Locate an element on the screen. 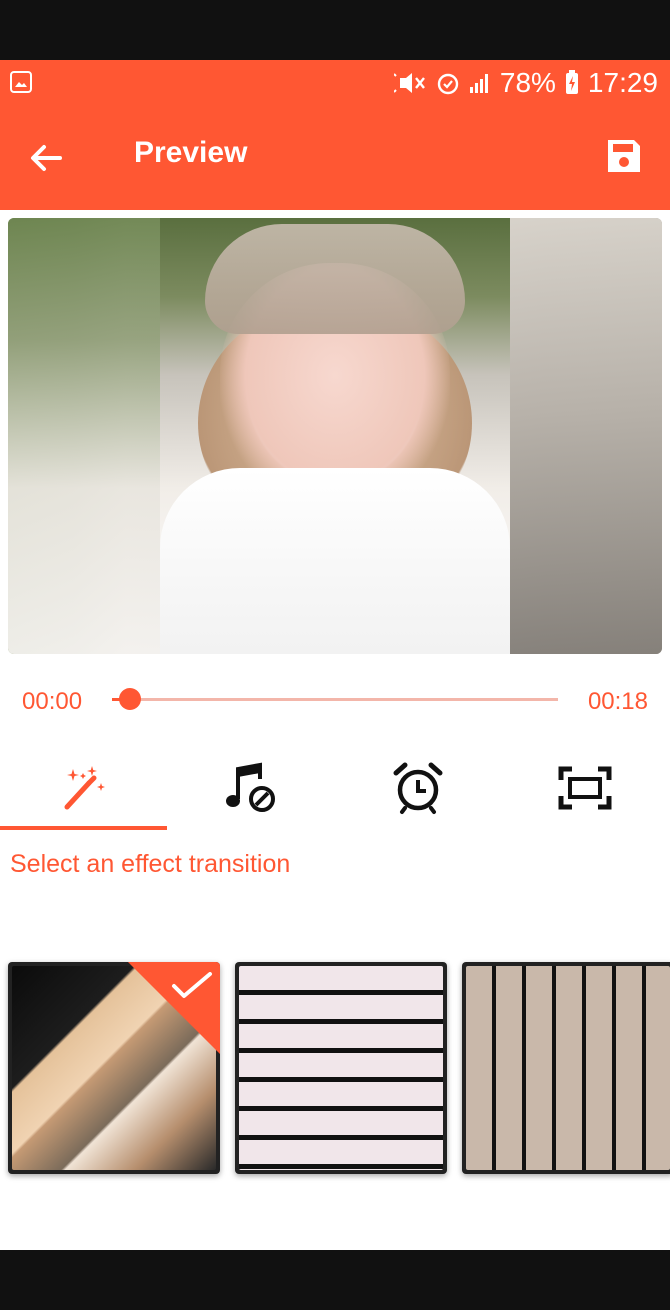 Image resolution: width=670 pixels, height=1310 pixels. battery-percent: 78% is located at coordinates (527, 82).